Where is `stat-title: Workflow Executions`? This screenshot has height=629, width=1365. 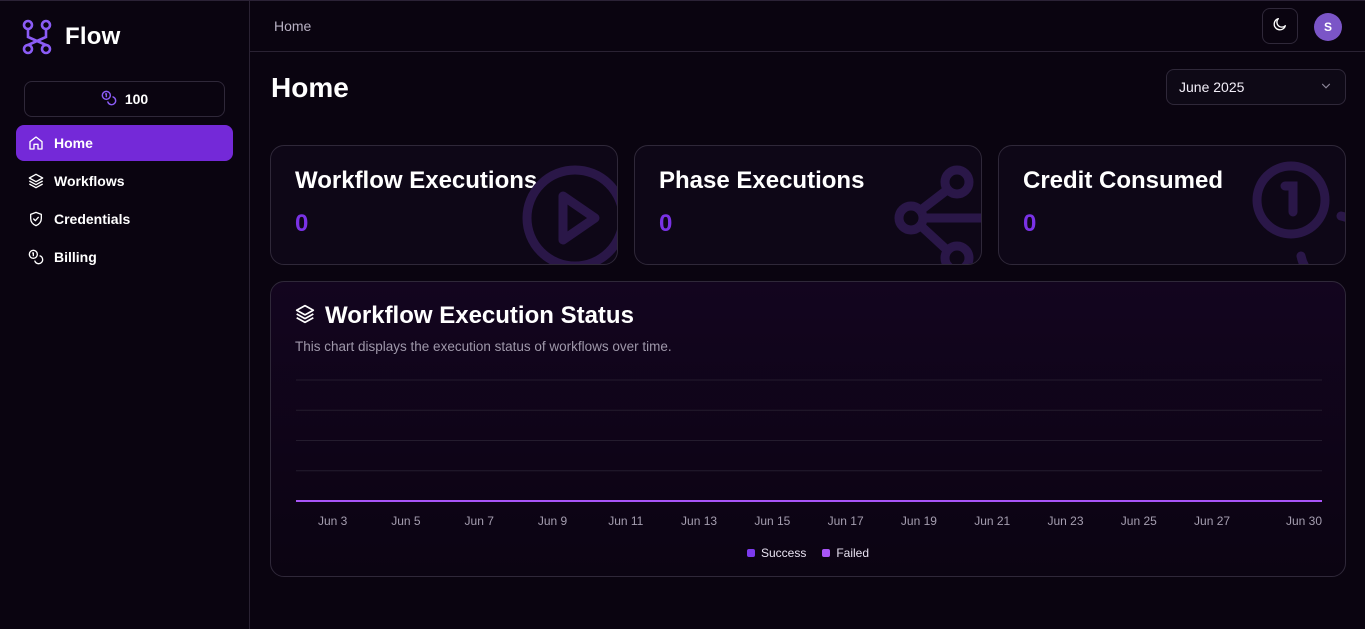
stat-title: Workflow Executions is located at coordinates (416, 180).